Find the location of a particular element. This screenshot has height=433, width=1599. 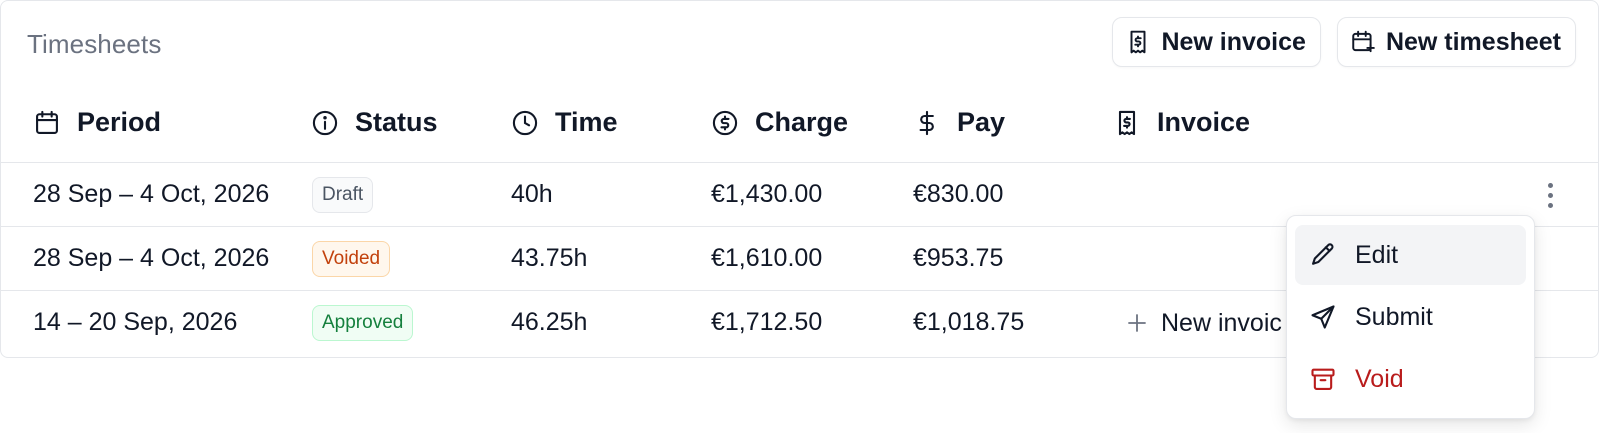

status-badge: Voided is located at coordinates (351, 259).